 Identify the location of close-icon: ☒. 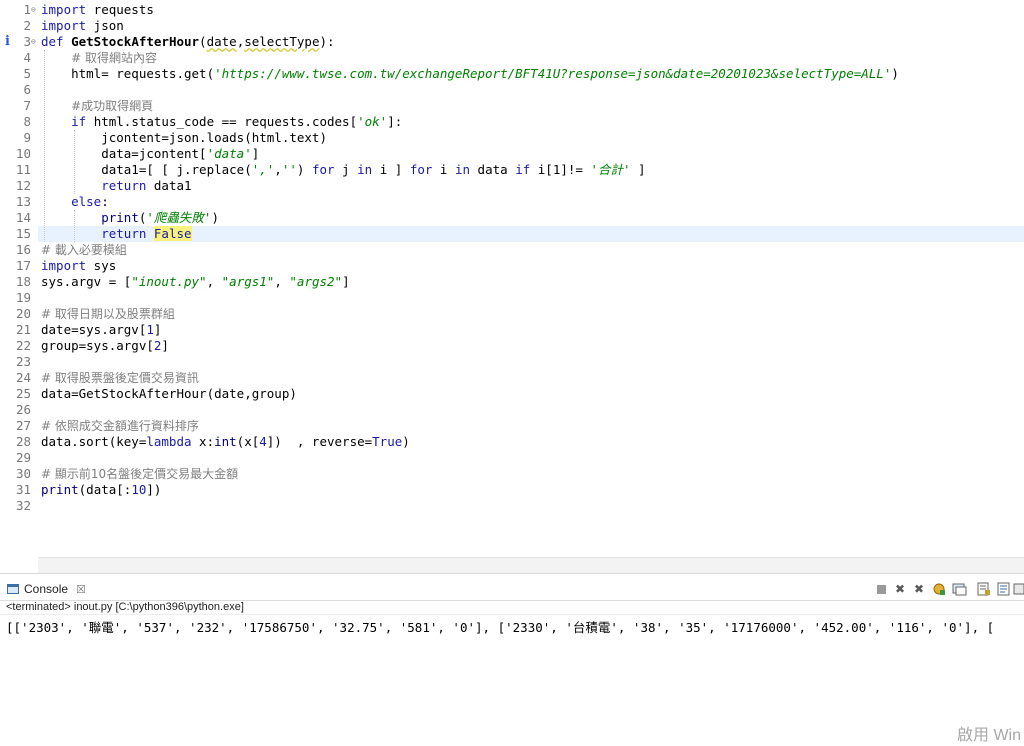
(81, 589).